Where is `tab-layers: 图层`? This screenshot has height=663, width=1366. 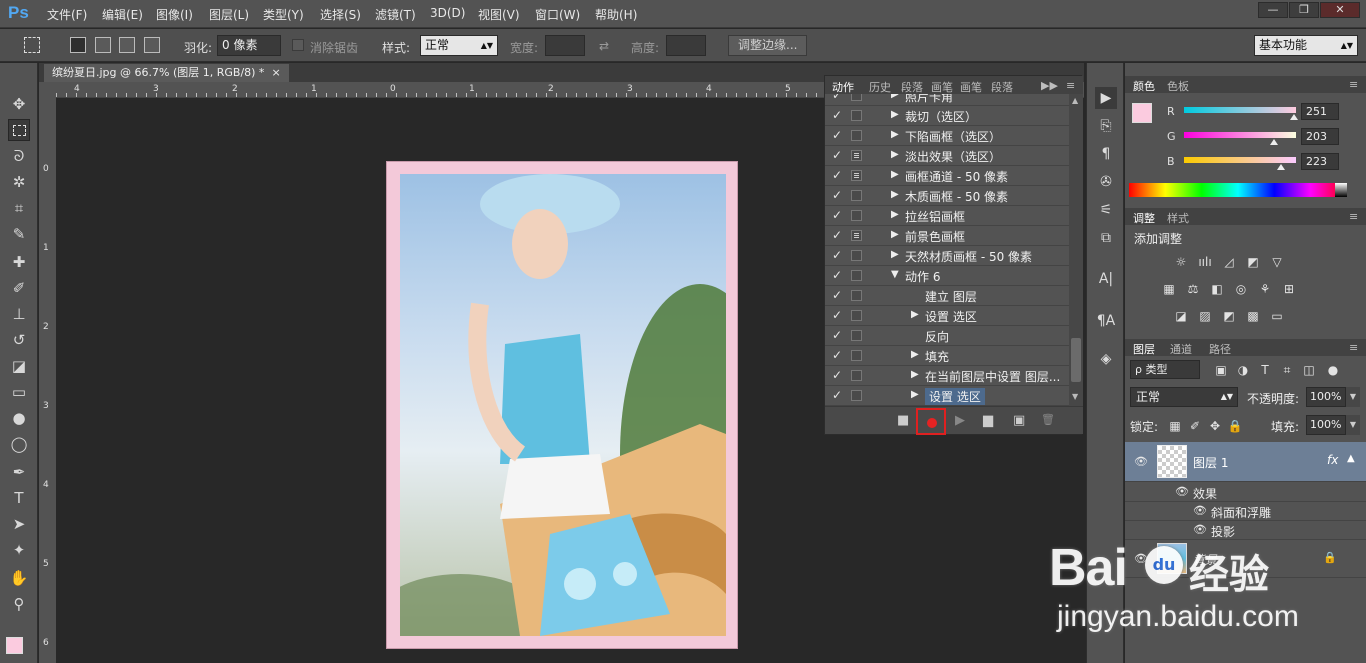
tab-layers: 图层 is located at coordinates (1144, 349).